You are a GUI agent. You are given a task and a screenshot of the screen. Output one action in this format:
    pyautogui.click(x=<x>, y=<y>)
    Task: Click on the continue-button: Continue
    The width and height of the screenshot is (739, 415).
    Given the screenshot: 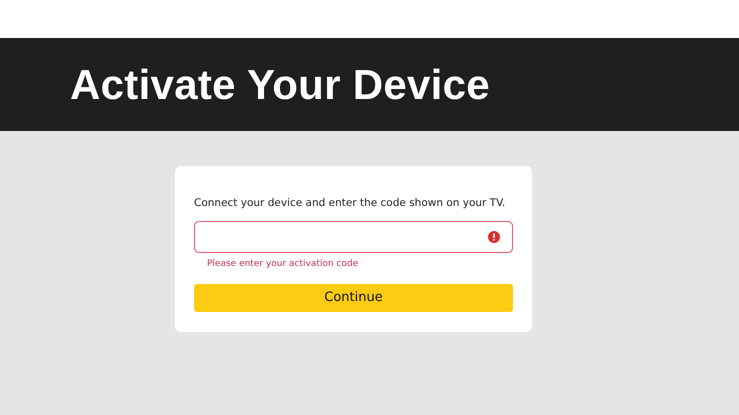 What is the action you would take?
    pyautogui.click(x=353, y=298)
    